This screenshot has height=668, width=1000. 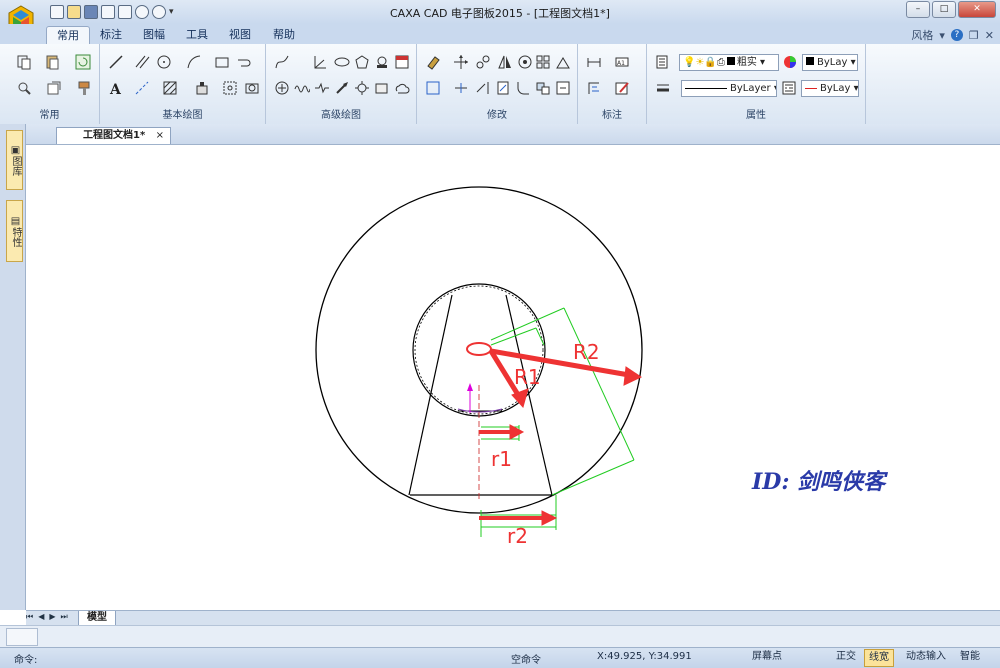 What do you see at coordinates (142, 88) in the screenshot?
I see `centerline-icon` at bounding box center [142, 88].